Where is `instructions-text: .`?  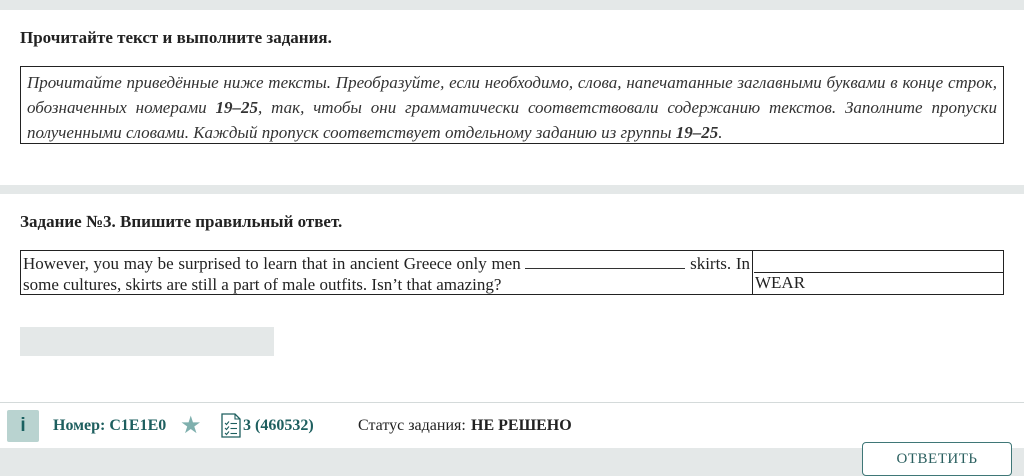
instructions-text: . is located at coordinates (720, 132).